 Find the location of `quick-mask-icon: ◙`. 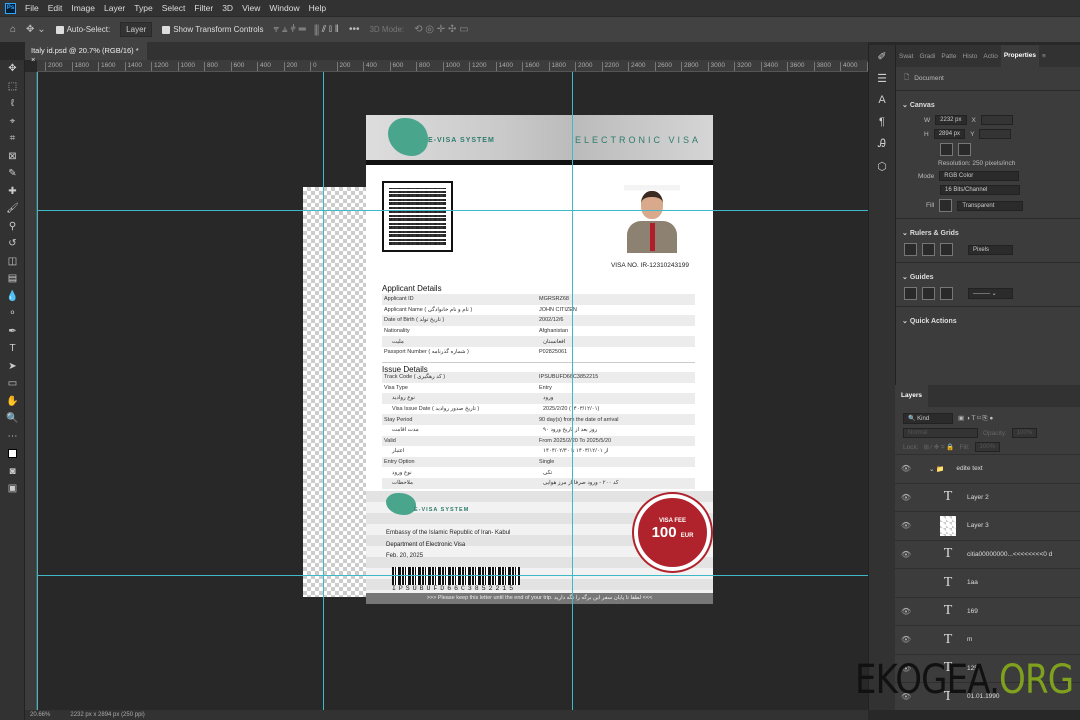

quick-mask-icon: ◙ is located at coordinates (12, 472).